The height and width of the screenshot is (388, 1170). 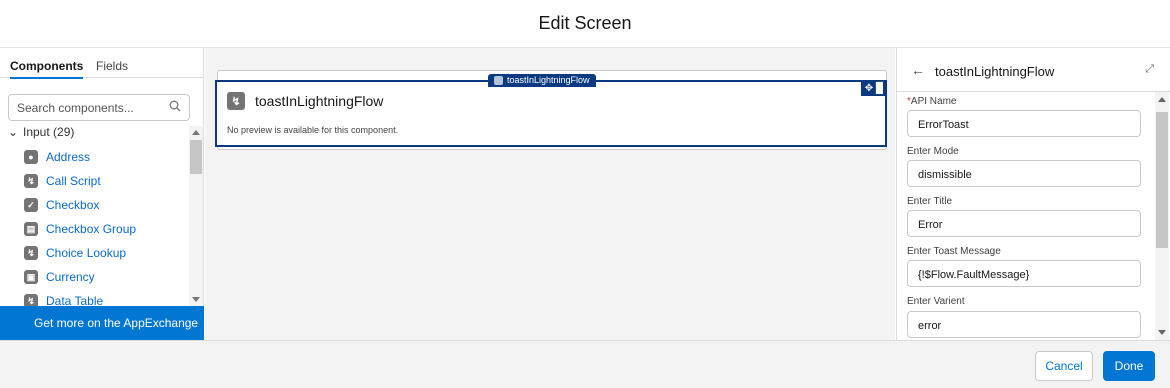 I want to click on list-item: ✓ Checkbox, so click(x=61, y=205).